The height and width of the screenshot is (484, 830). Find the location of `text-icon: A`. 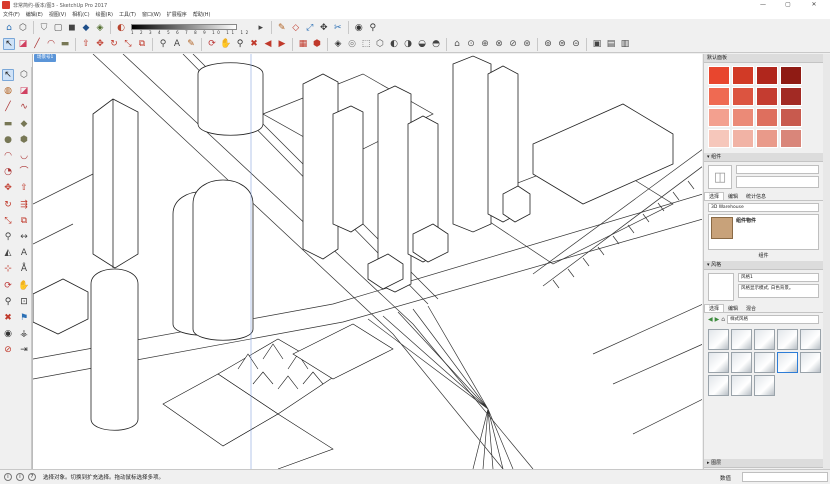

text-icon: A is located at coordinates (24, 253).